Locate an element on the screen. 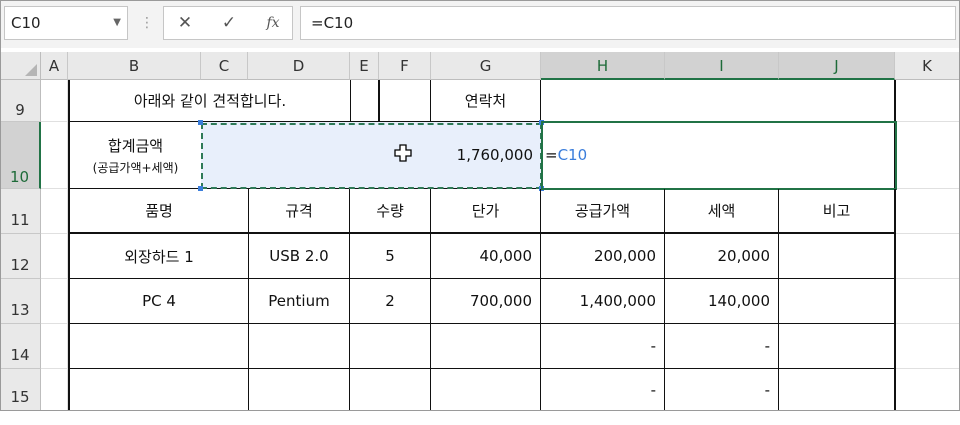 Image resolution: width=960 pixels, height=425 pixels. table-cell: USB 2.0 is located at coordinates (299, 256).